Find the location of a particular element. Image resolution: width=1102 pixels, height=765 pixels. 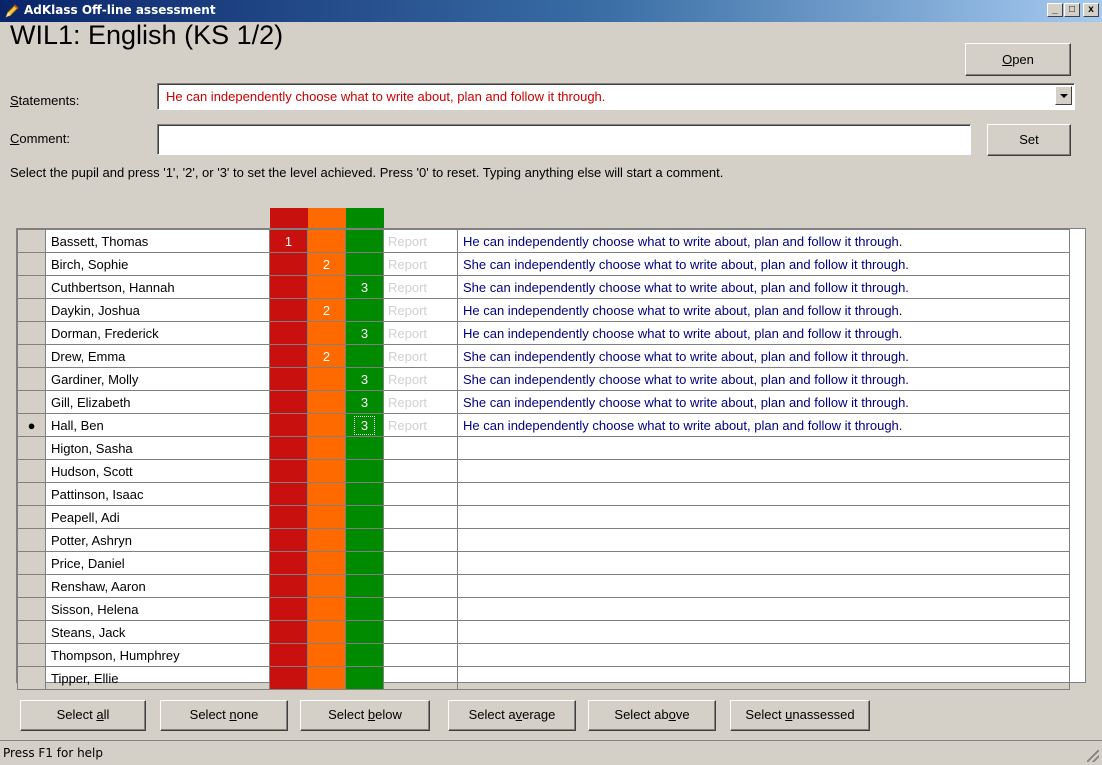

chevron-down-icon is located at coordinates (1063, 95).